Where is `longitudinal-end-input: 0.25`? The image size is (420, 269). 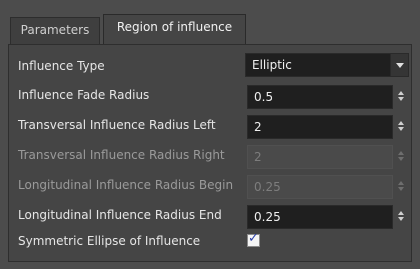 longitudinal-end-input: 0.25 is located at coordinates (320, 217).